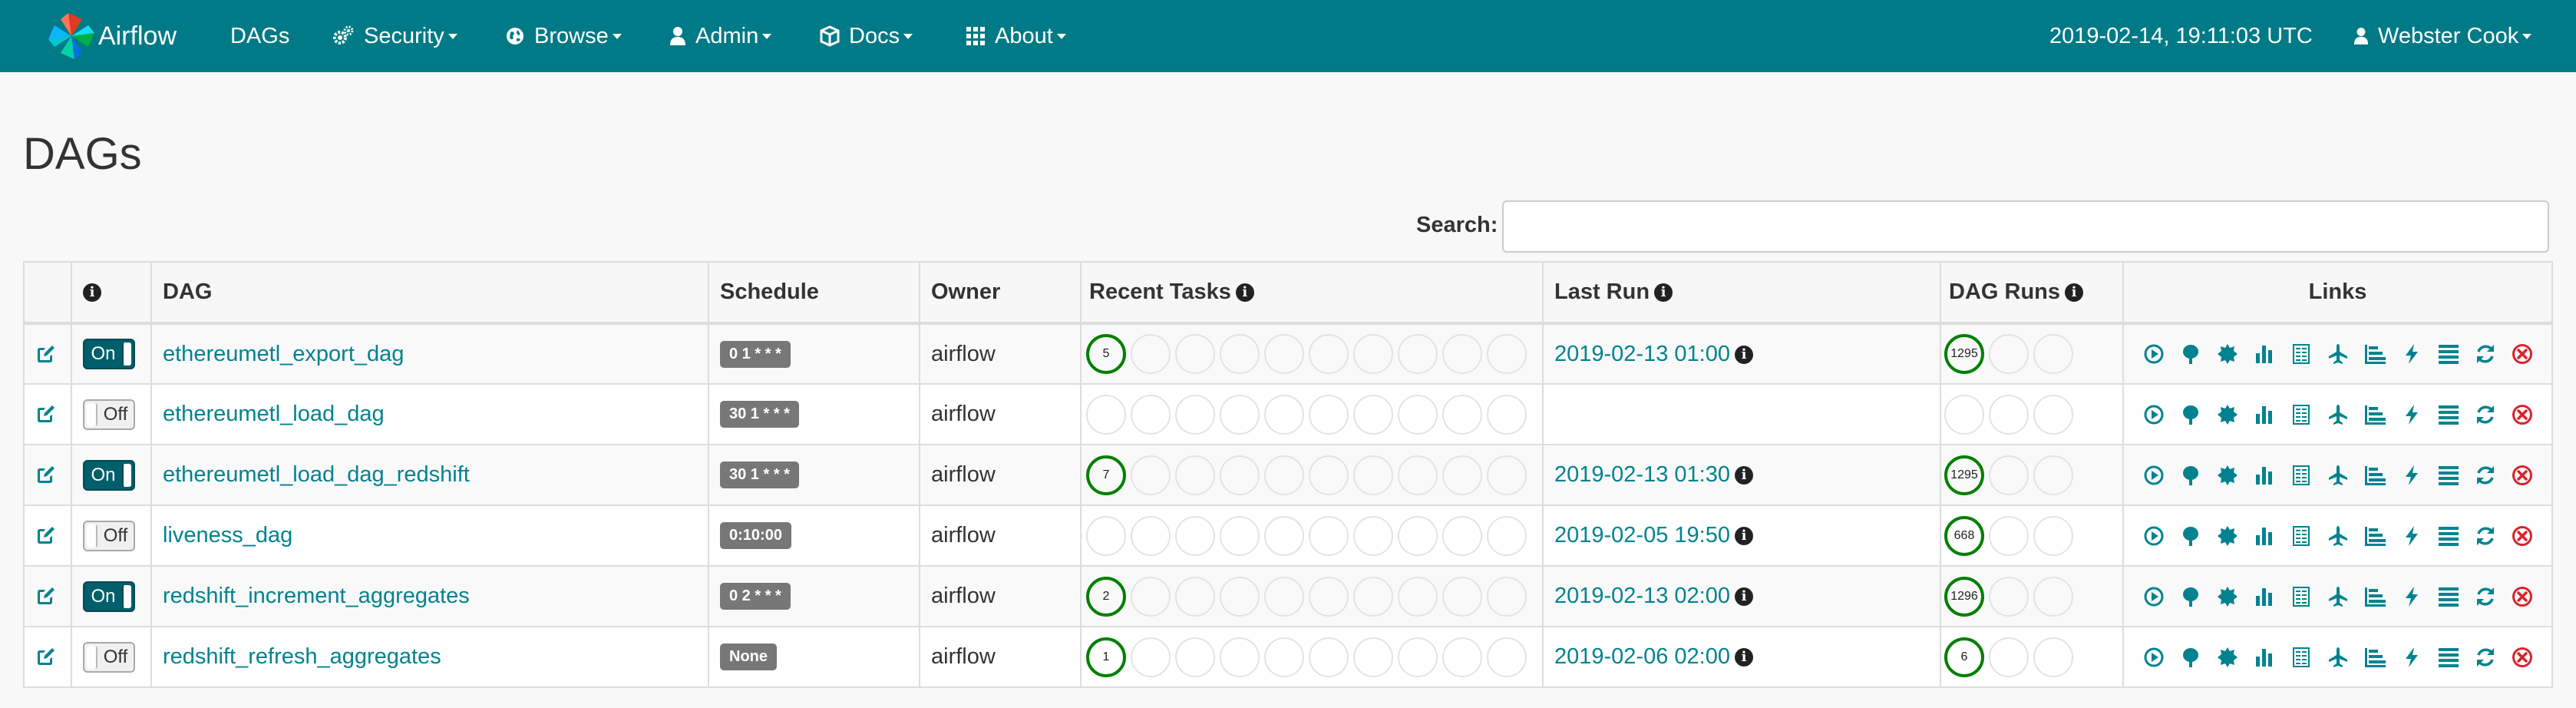 The height and width of the screenshot is (708, 2576). What do you see at coordinates (1642, 474) in the screenshot?
I see `last-run-link: 2019-02-13 01:30` at bounding box center [1642, 474].